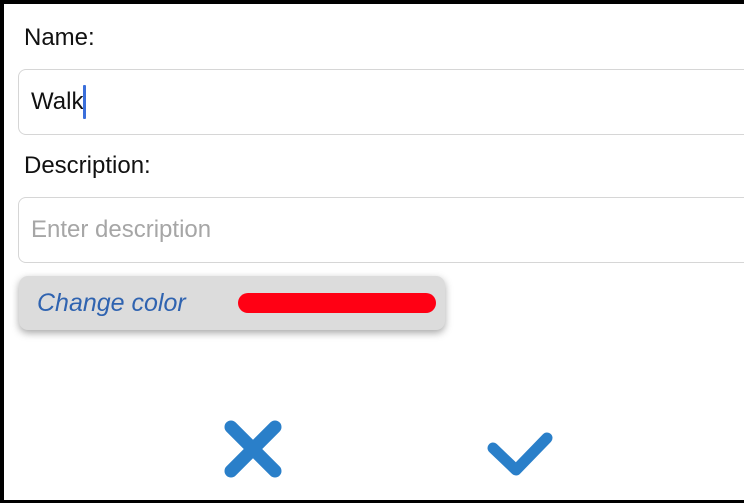  Describe the element at coordinates (381, 102) in the screenshot. I see `name-field: Walk` at that location.